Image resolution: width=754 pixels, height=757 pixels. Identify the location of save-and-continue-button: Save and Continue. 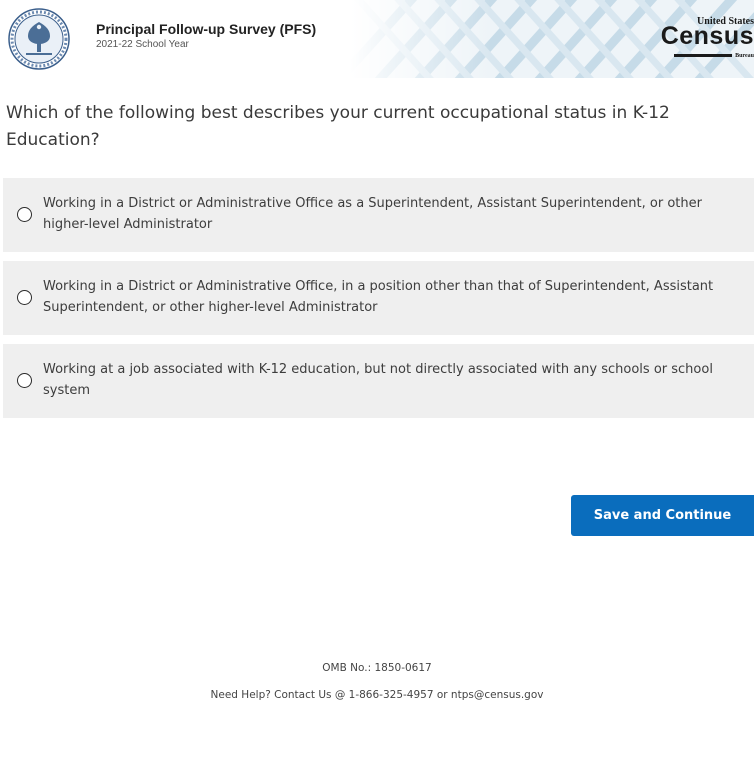
(662, 515).